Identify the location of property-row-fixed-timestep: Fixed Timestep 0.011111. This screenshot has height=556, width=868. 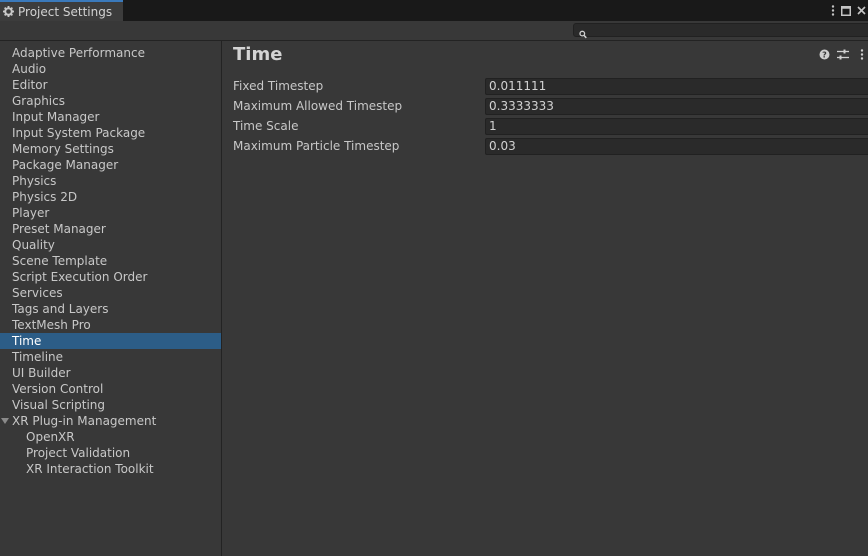
(550, 87).